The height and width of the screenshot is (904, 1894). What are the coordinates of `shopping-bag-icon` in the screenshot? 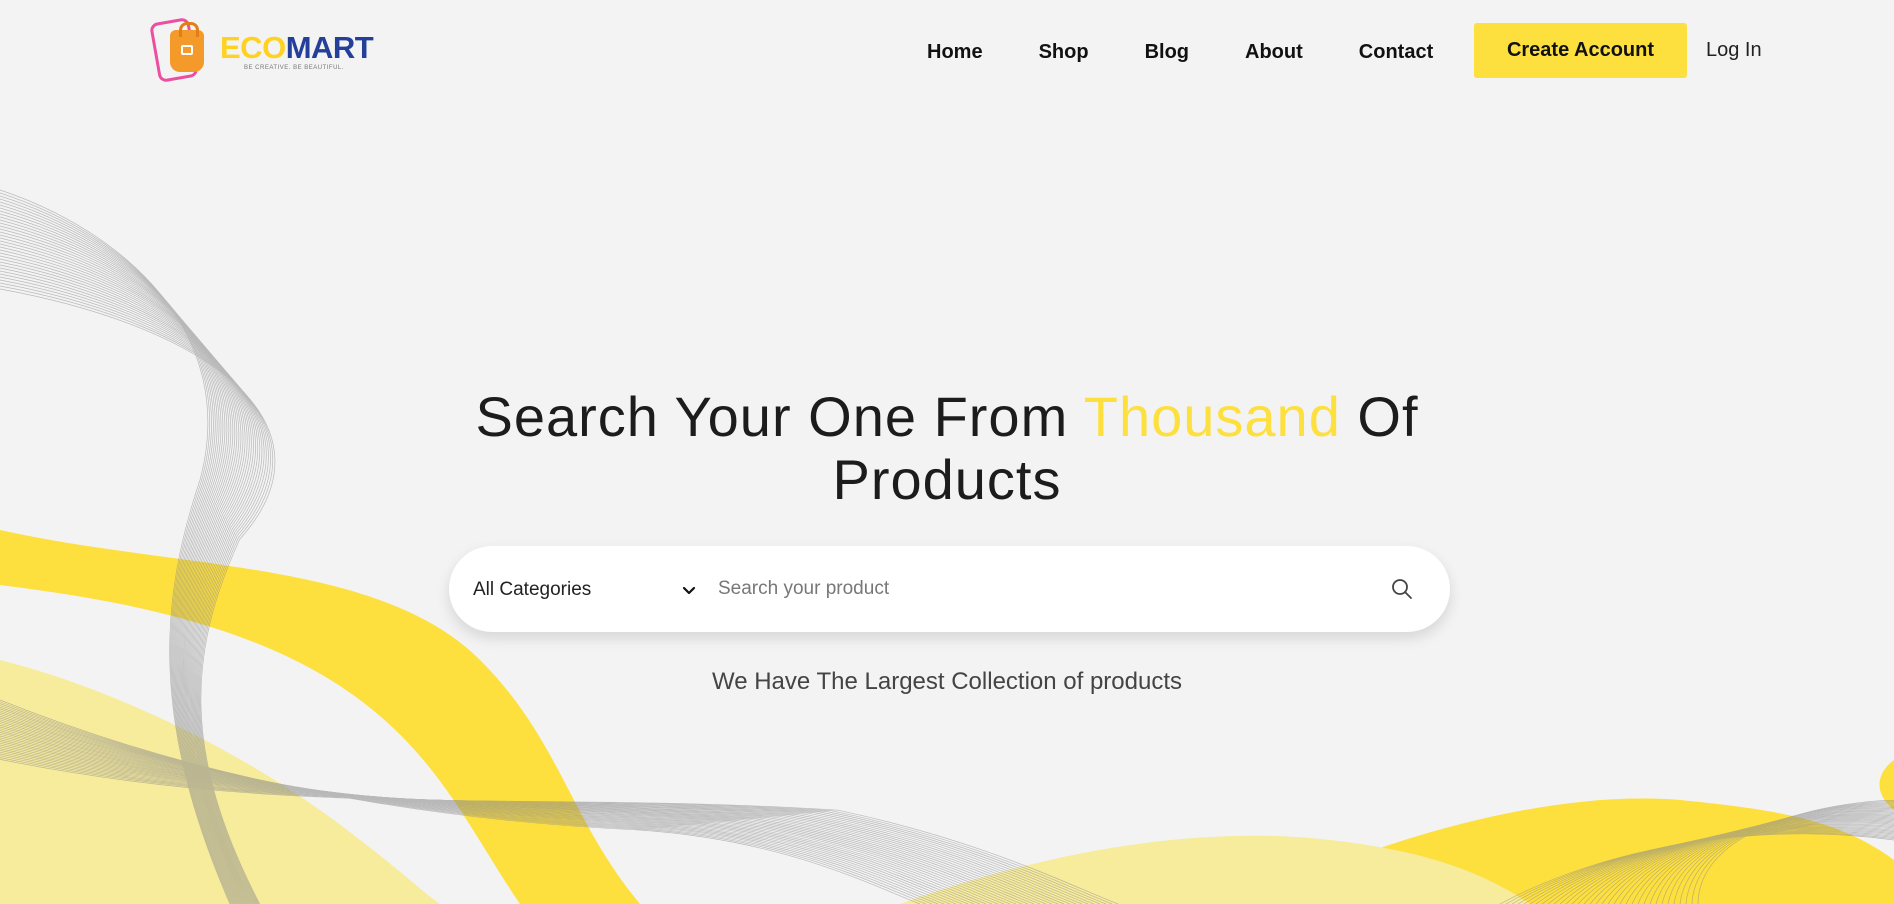 It's located at (187, 47).